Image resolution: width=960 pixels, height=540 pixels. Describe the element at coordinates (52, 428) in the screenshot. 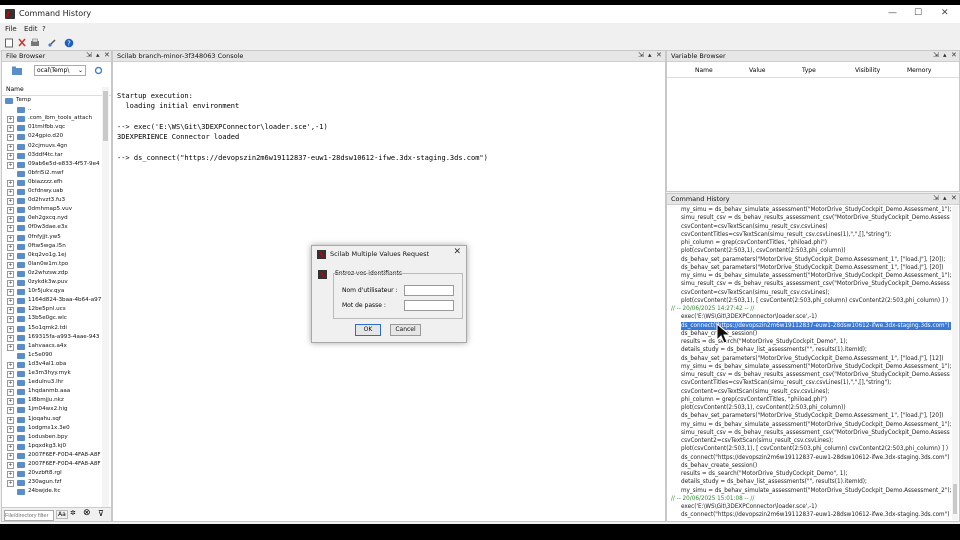

I see `tree-item: +1odgms1x.3e0` at that location.